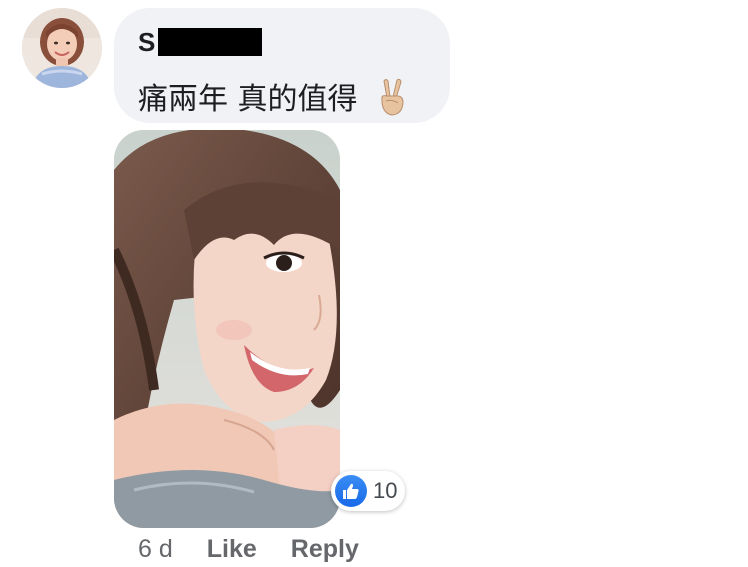 The width and height of the screenshot is (748, 567). I want to click on reply-button: Reply, so click(325, 549).